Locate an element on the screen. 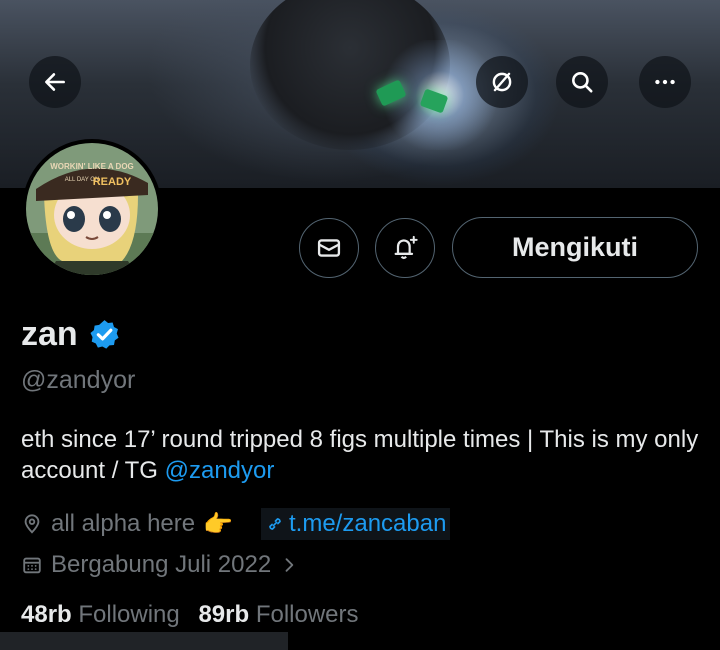 The width and height of the screenshot is (720, 650). following-label: Following is located at coordinates (129, 614).